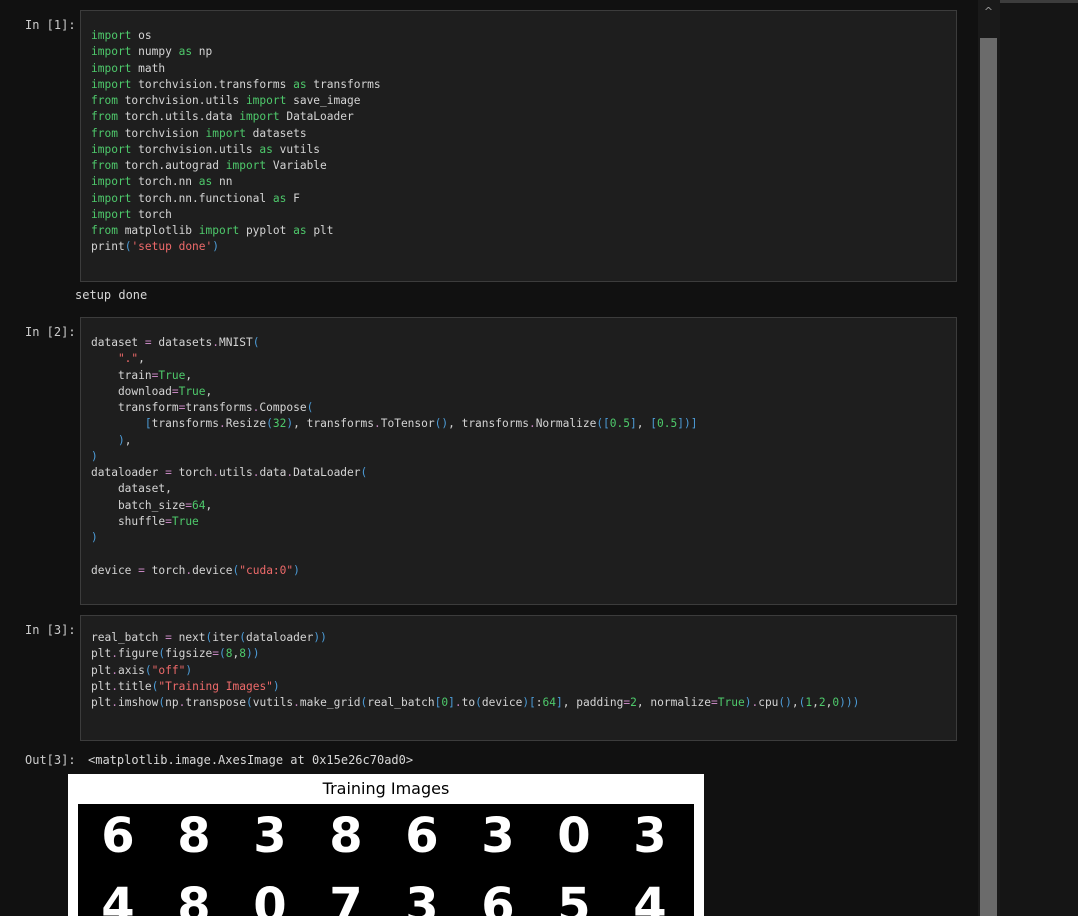  I want to click on code-line: plt.figure(figsize=(8,8)), so click(518, 654).